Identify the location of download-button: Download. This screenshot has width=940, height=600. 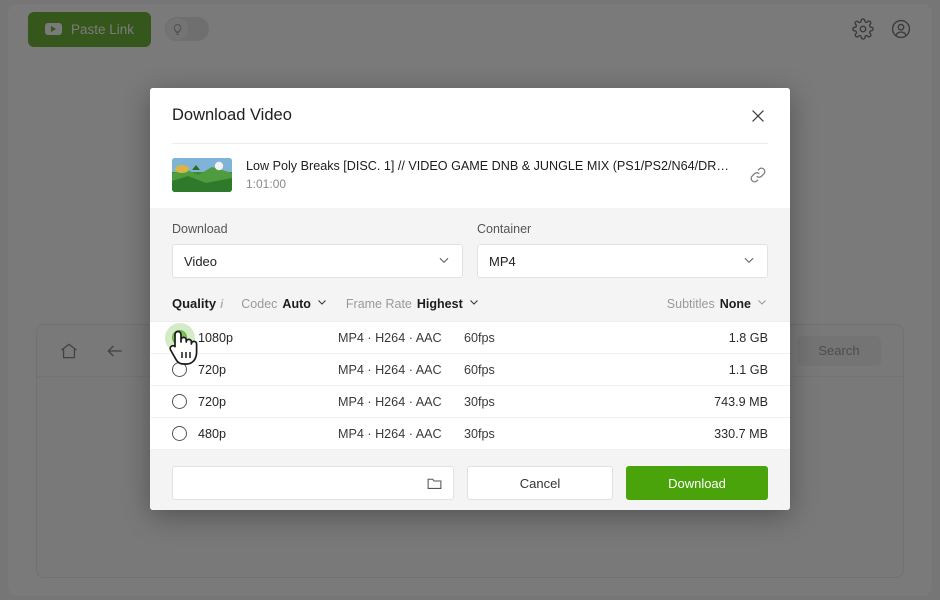
(697, 483).